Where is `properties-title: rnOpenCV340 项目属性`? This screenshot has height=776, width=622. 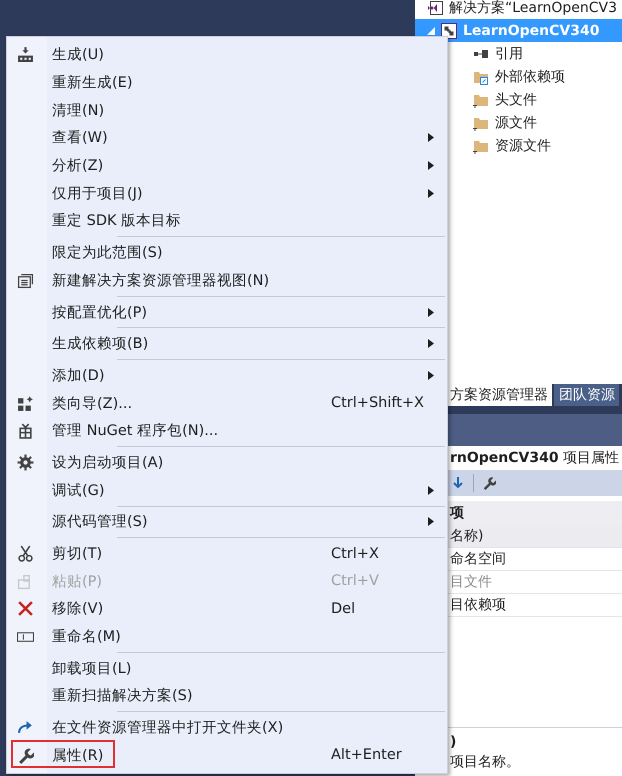
properties-title: rnOpenCV340 项目属性 is located at coordinates (535, 458).